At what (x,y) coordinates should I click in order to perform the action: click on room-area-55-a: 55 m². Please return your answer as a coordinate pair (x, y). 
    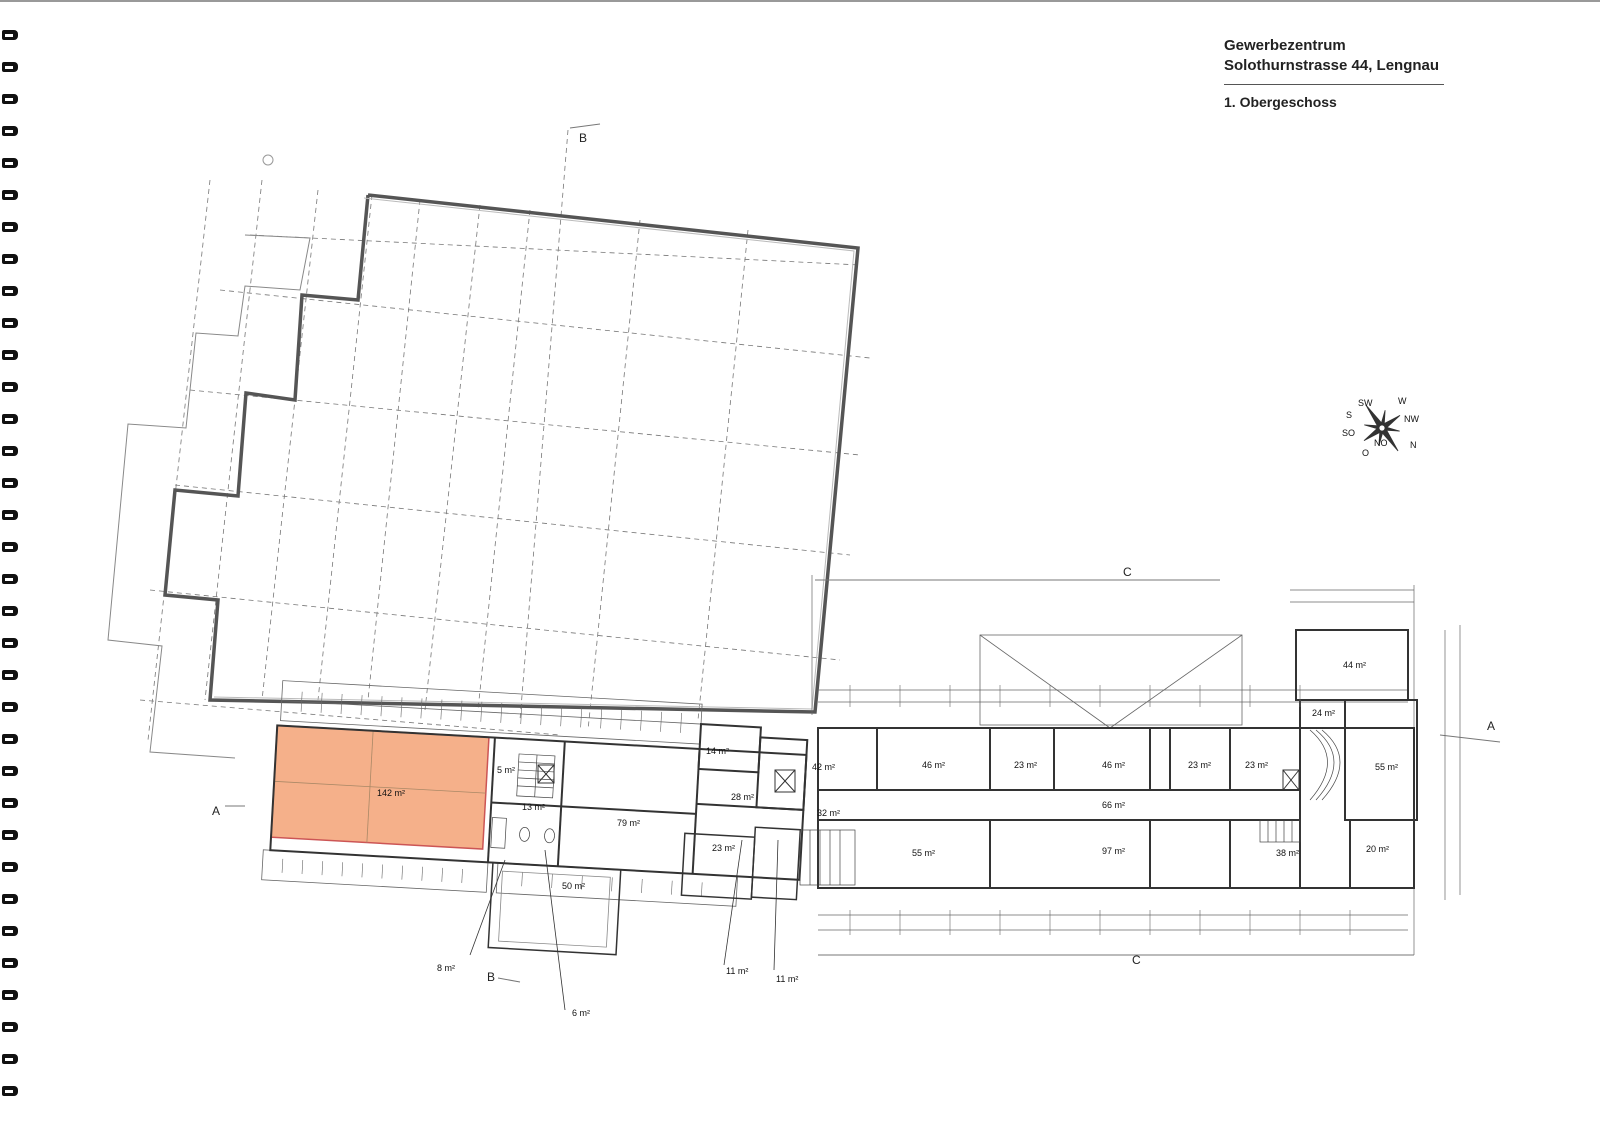
    Looking at the image, I should click on (923, 853).